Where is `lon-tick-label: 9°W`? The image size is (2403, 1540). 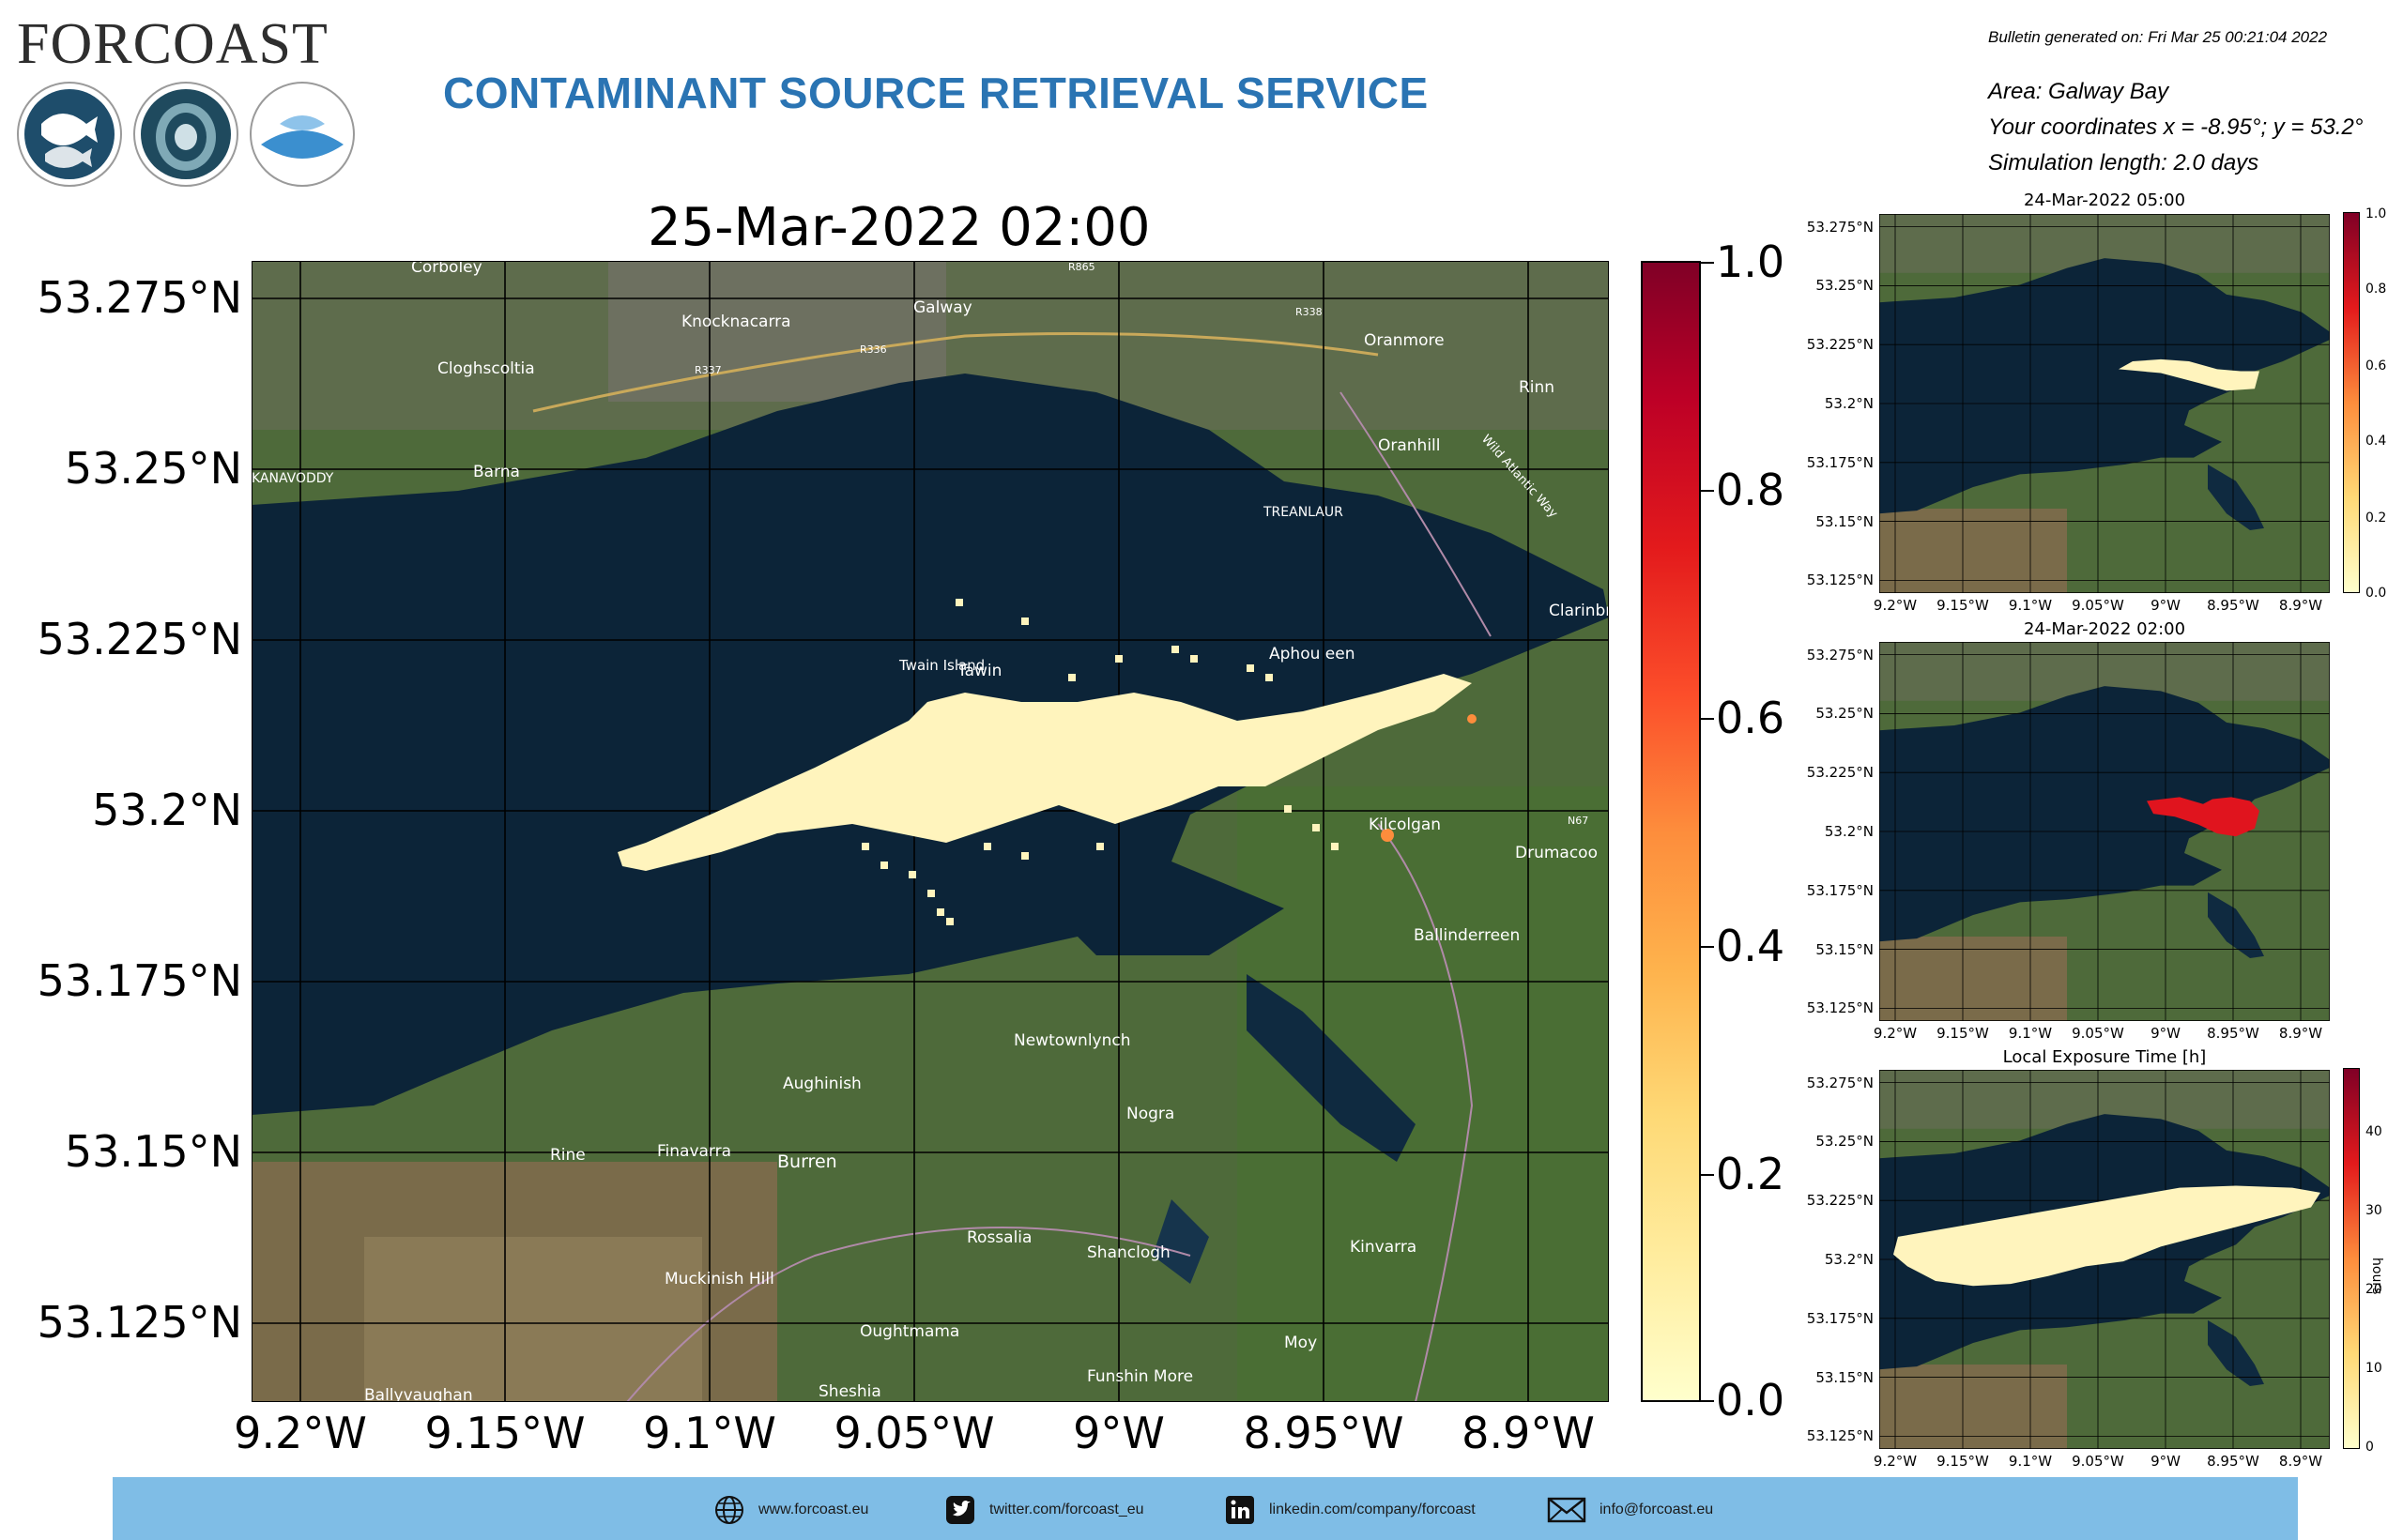 lon-tick-label: 9°W is located at coordinates (1119, 1433).